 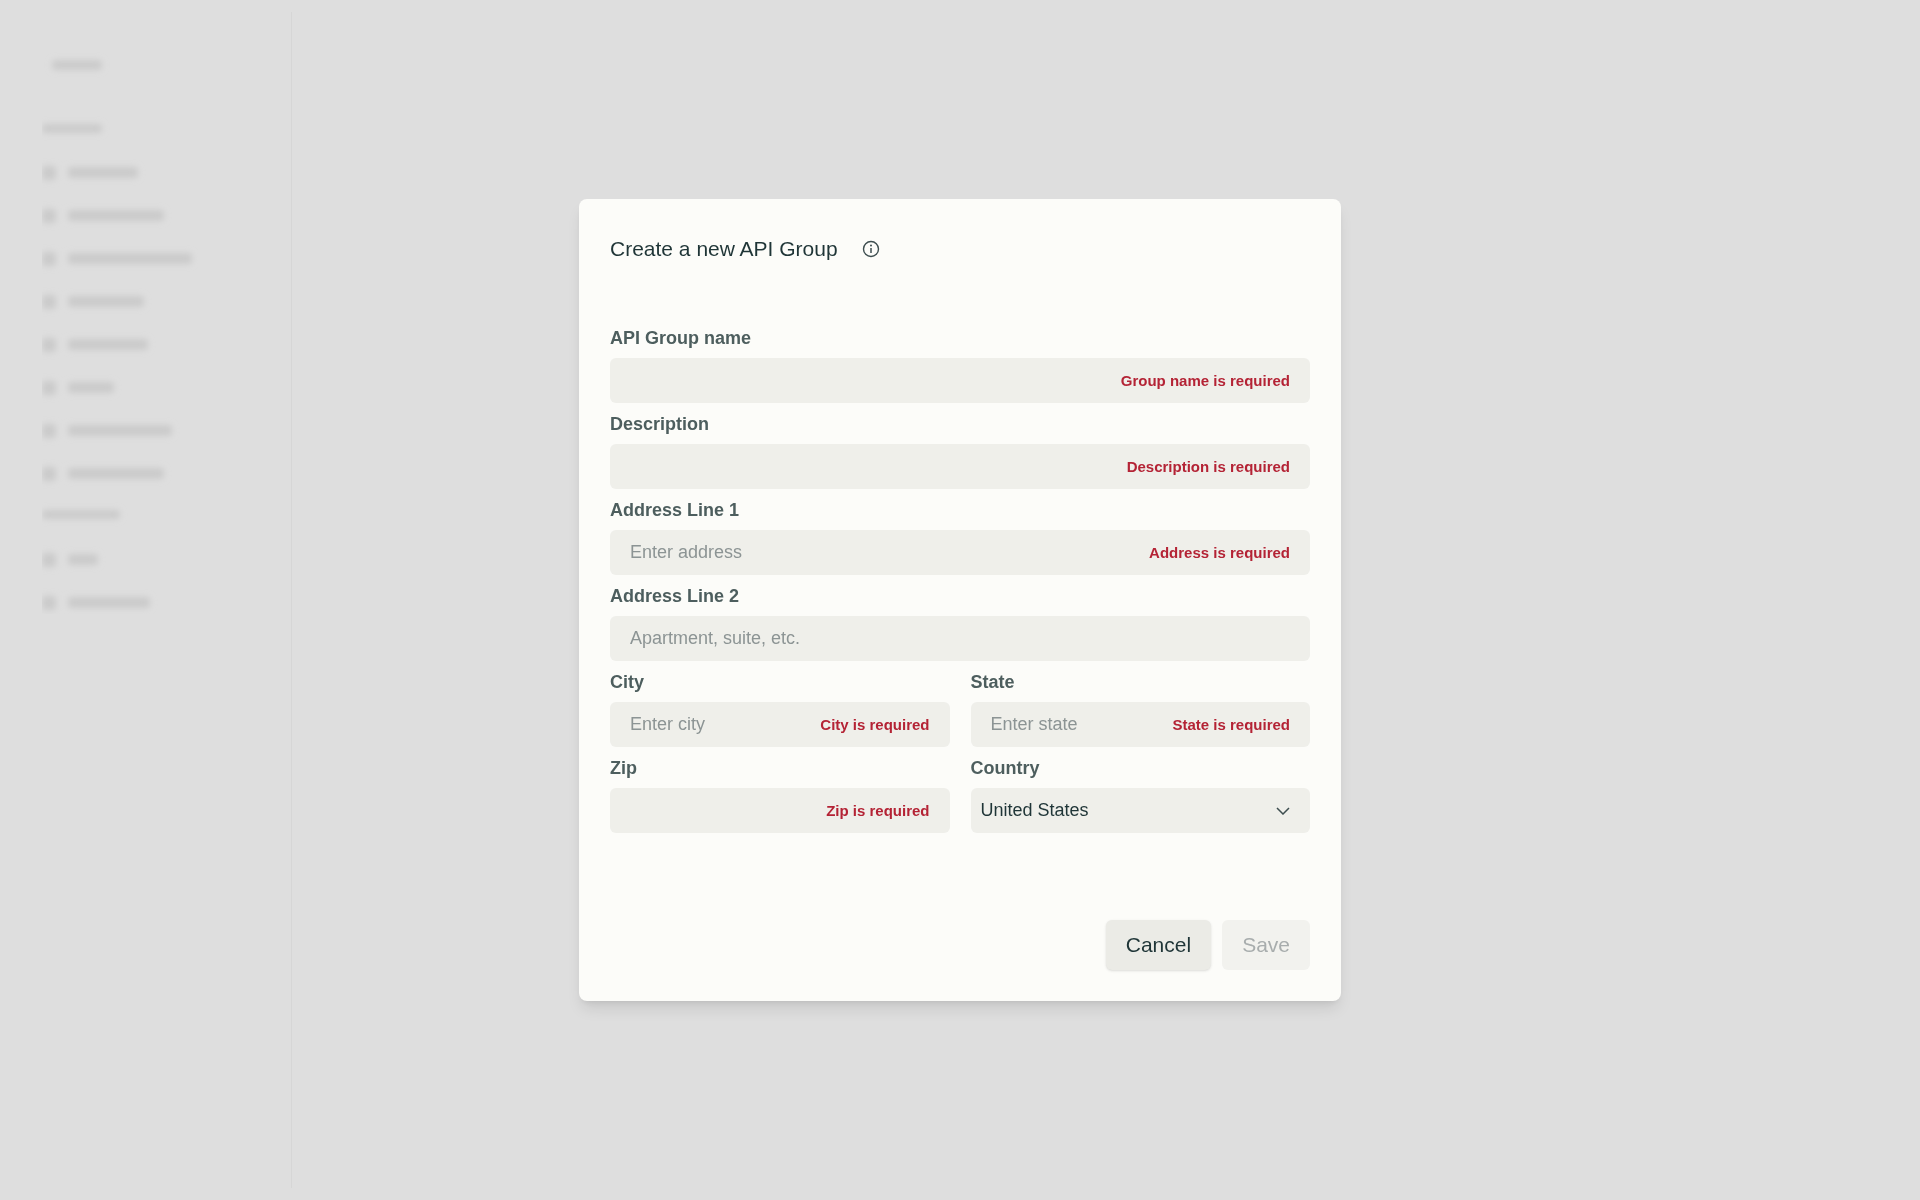 What do you see at coordinates (1283, 810) in the screenshot?
I see `chevron-down-icon` at bounding box center [1283, 810].